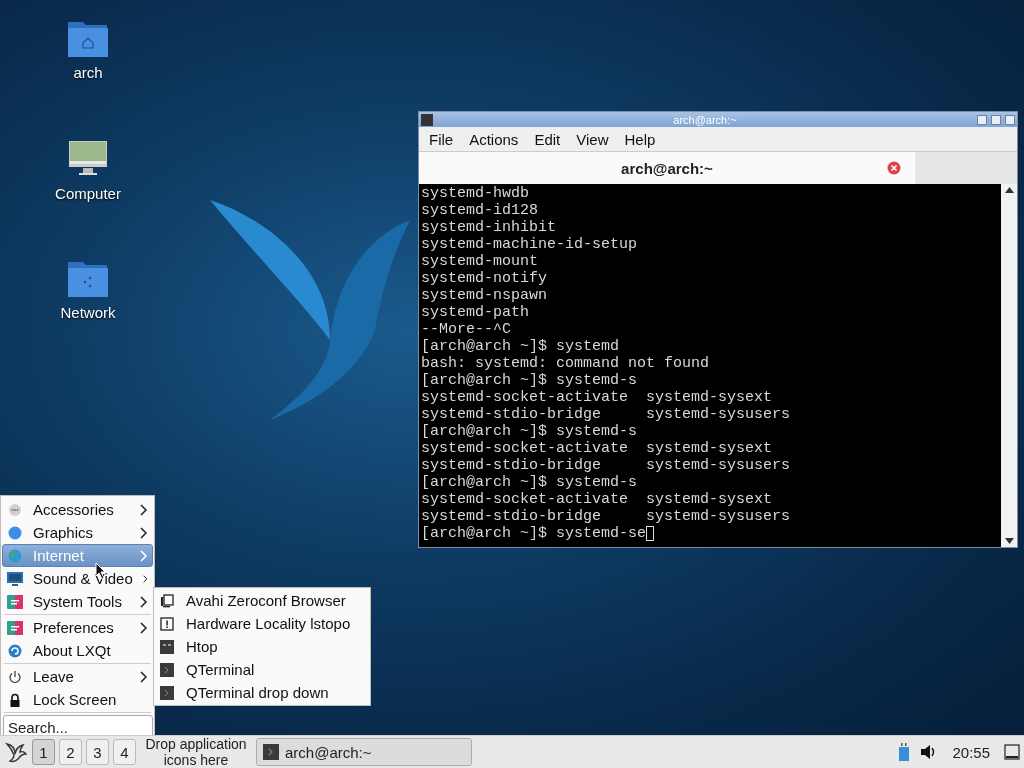 Image resolution: width=1024 pixels, height=768 pixels. I want to click on terminal-line: [arch@arch ~]$ systemd-se, so click(534, 533).